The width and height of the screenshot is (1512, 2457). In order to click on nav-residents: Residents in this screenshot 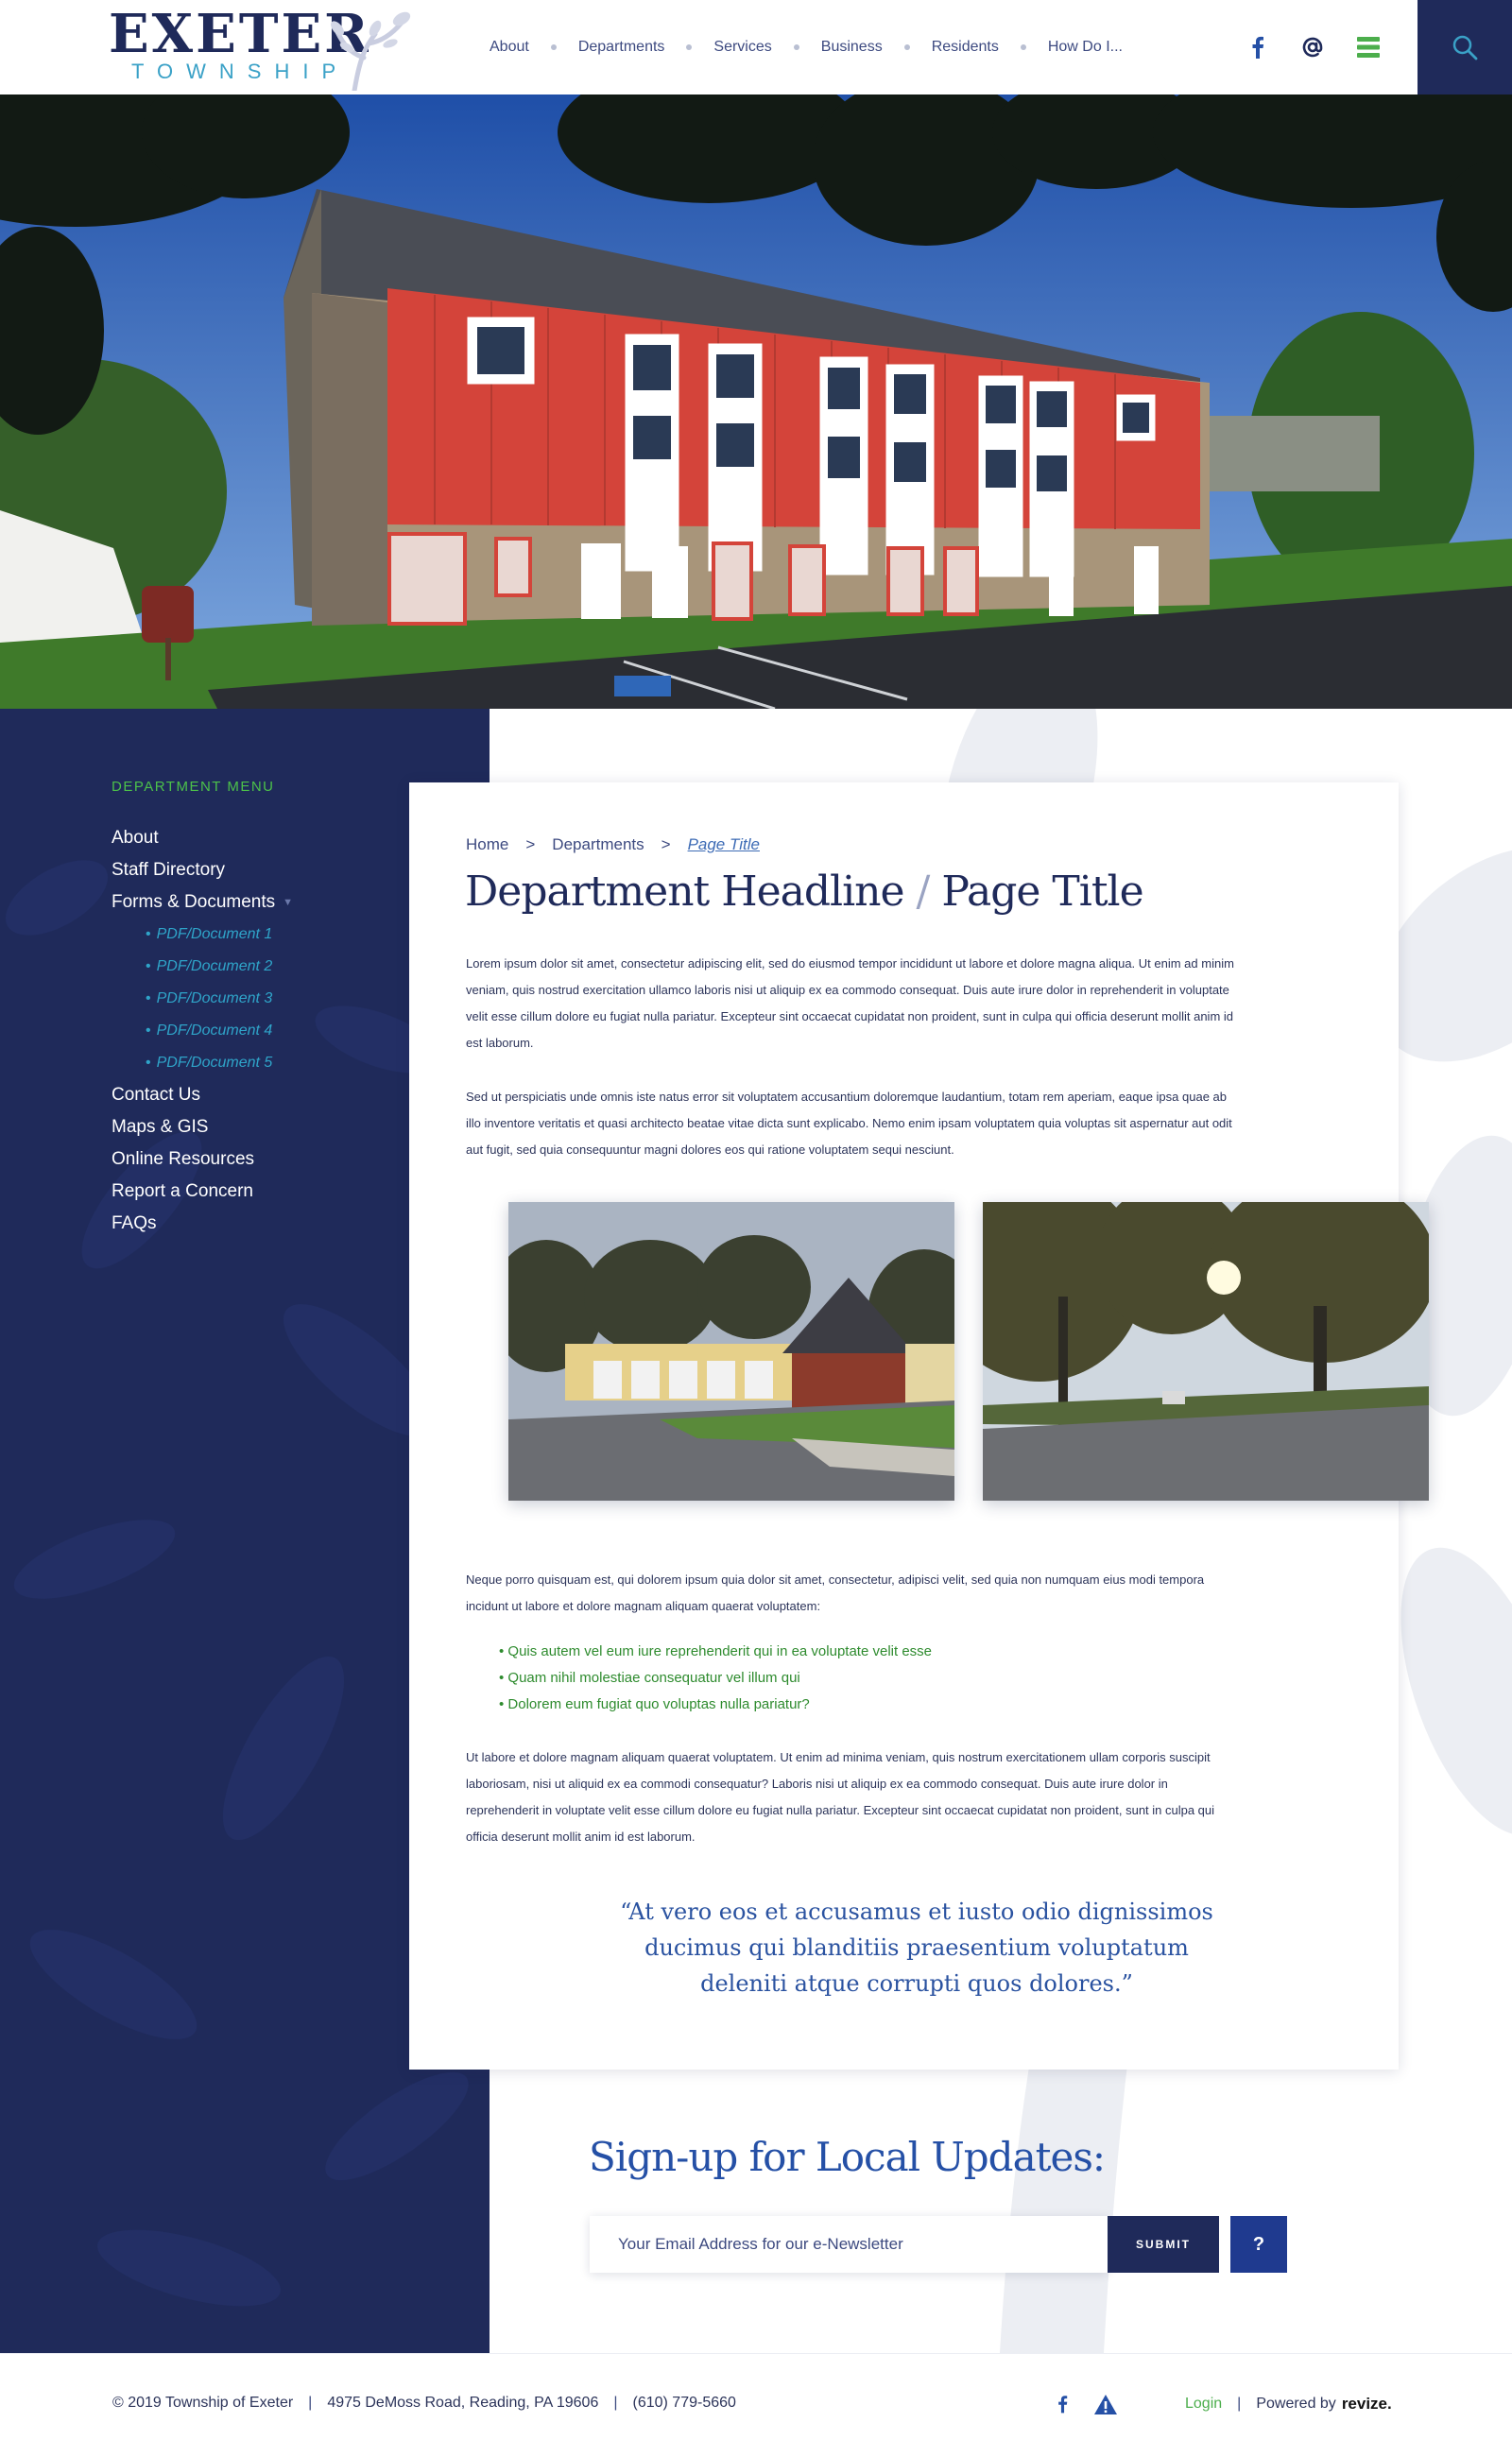, I will do `click(965, 47)`.